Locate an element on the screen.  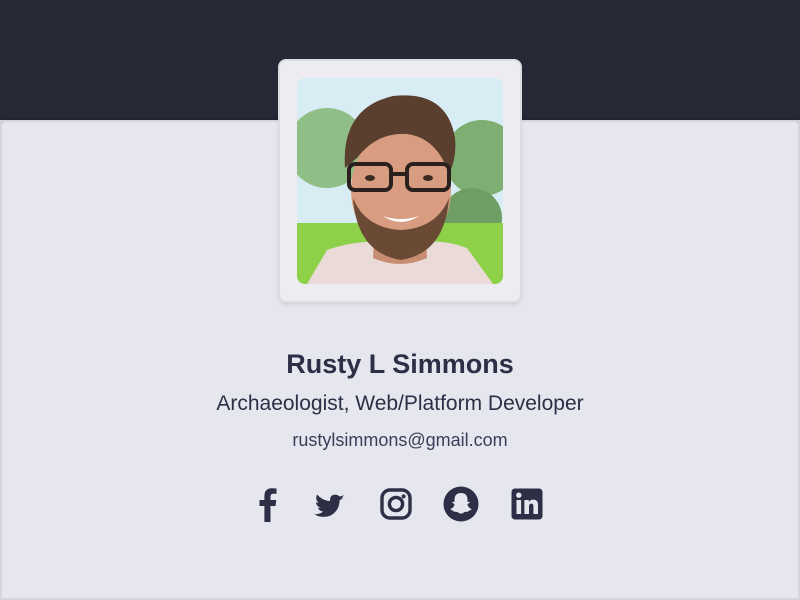
snapchat-link is located at coordinates (461, 504).